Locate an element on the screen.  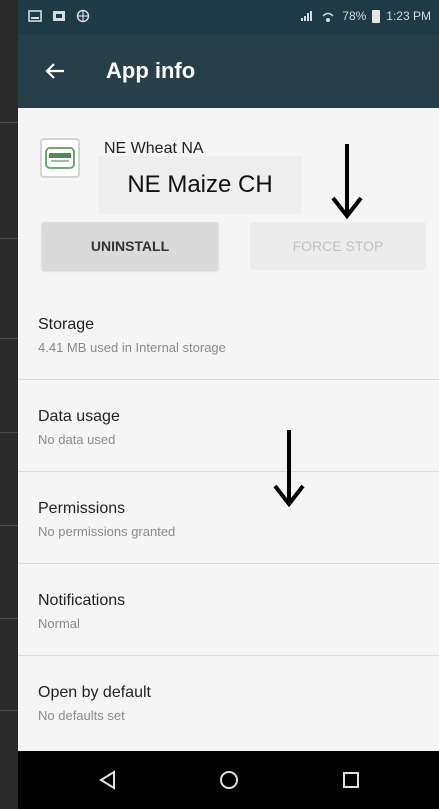
battery-icon is located at coordinates (376, 16).